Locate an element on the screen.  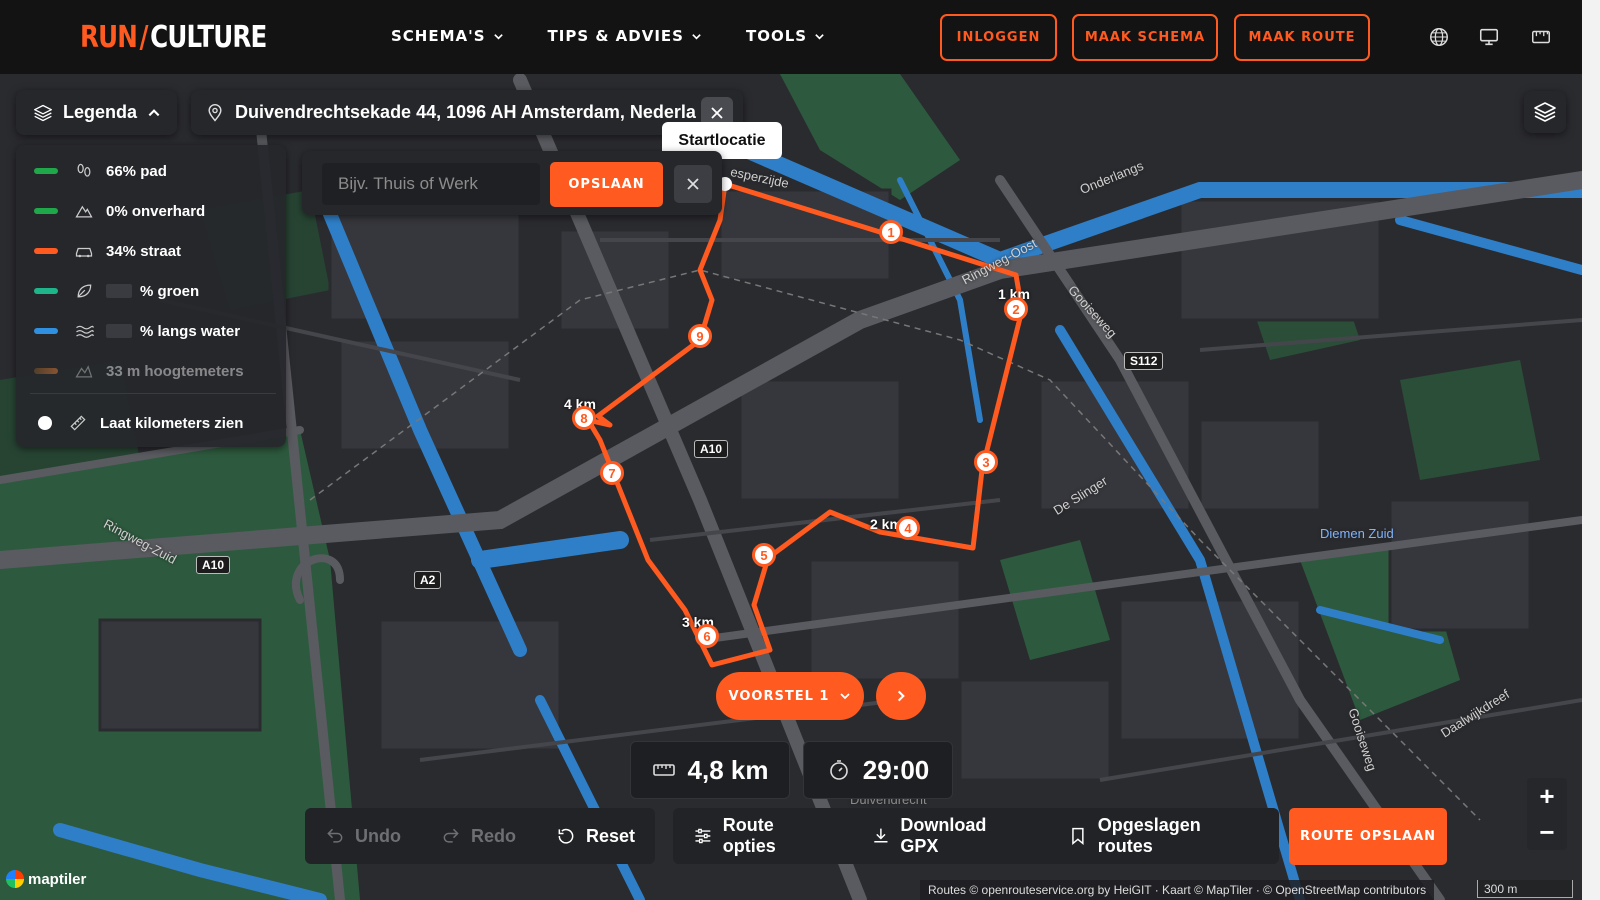
make-route-button: MAAK ROUTE is located at coordinates (1302, 37).